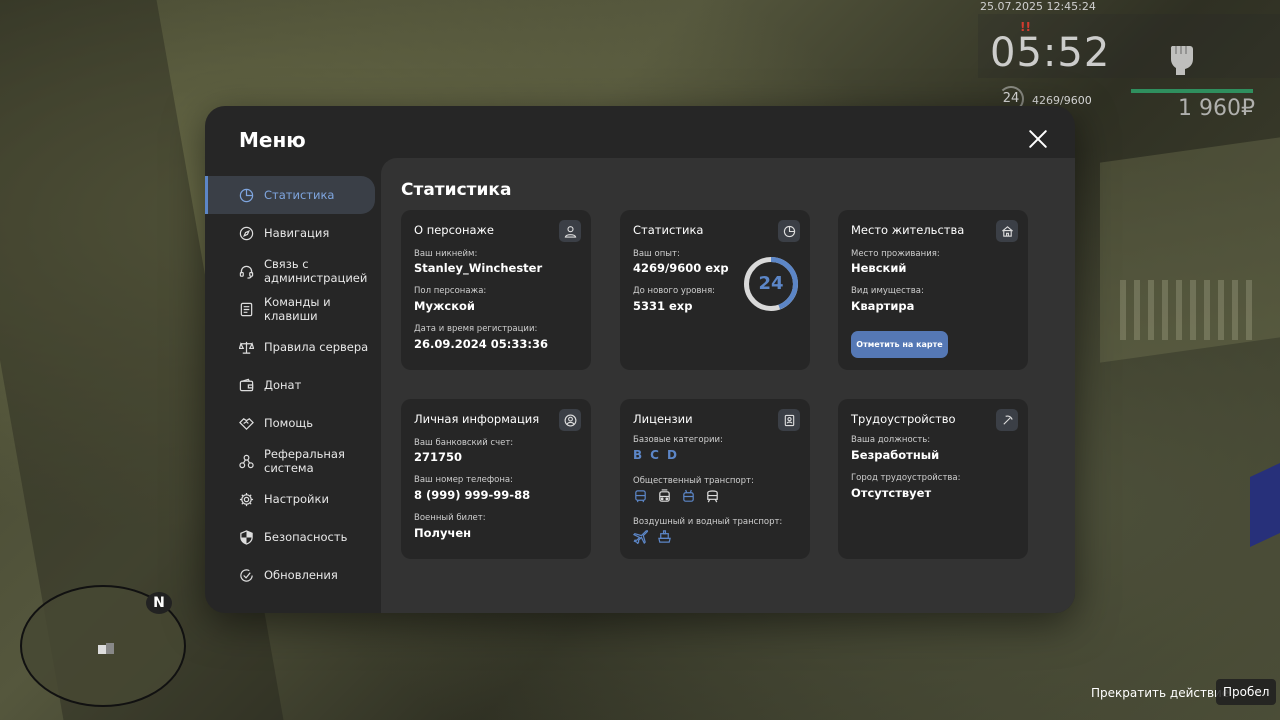 The height and width of the screenshot is (720, 1280). What do you see at coordinates (895, 455) in the screenshot?
I see `position-value: Безработный` at bounding box center [895, 455].